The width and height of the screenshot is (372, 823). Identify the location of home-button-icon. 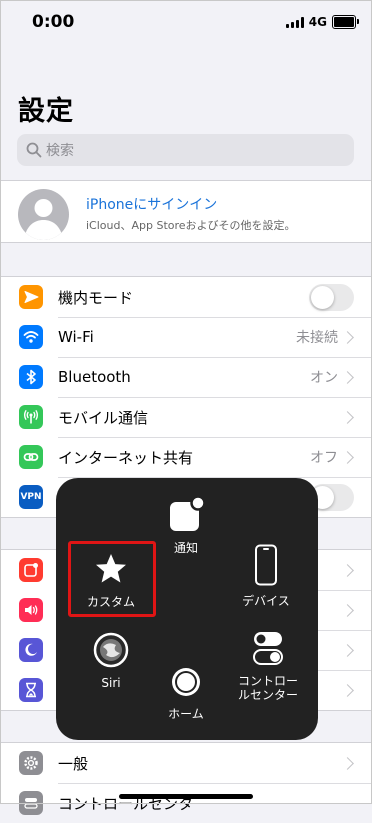
(186, 682).